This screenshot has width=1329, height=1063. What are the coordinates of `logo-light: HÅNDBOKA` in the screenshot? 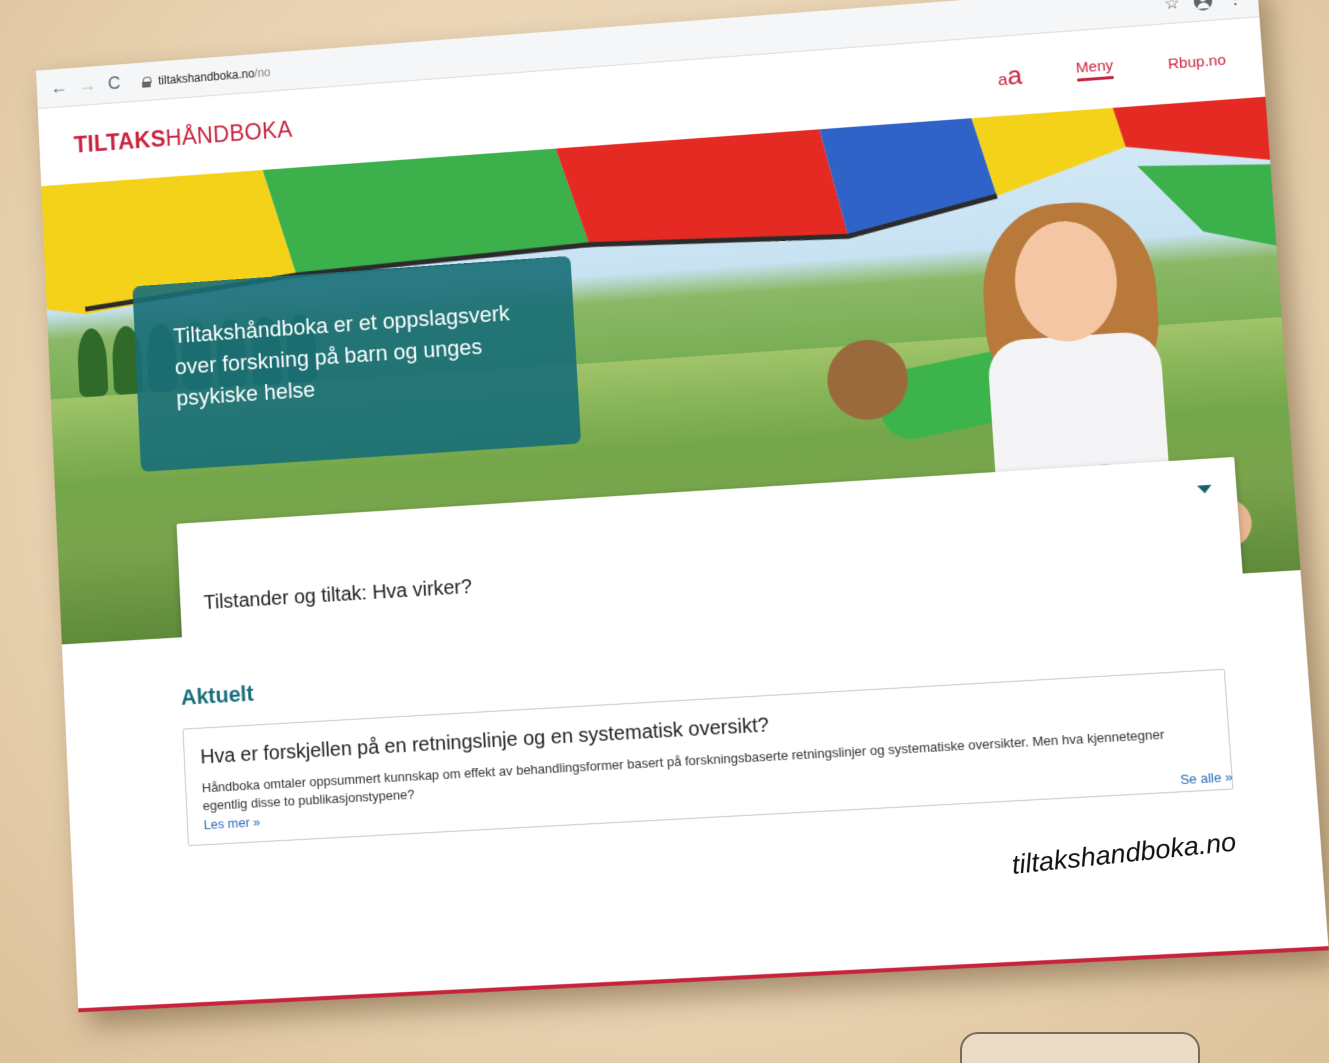 It's located at (228, 133).